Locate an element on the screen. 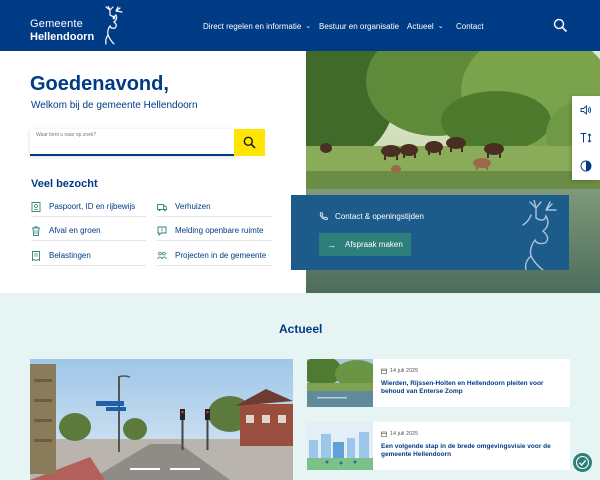 The width and height of the screenshot is (600, 480). arrow-right-icon: → is located at coordinates (331, 244).